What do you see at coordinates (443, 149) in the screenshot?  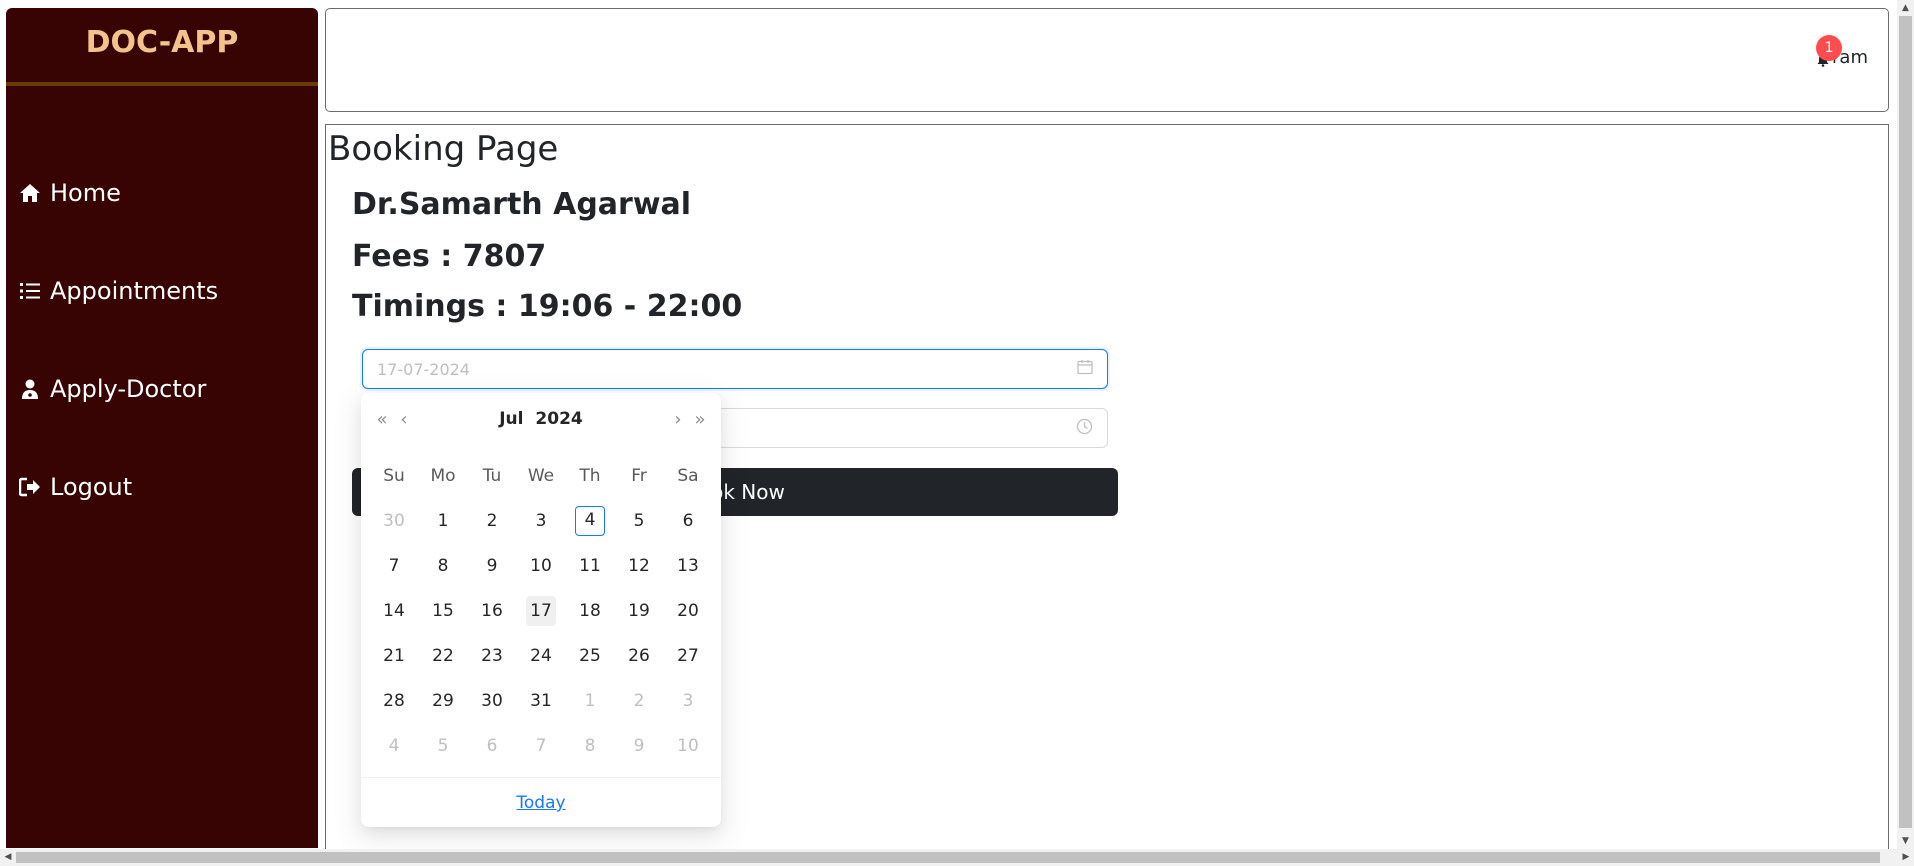 I see `page-title: Booking Page` at bounding box center [443, 149].